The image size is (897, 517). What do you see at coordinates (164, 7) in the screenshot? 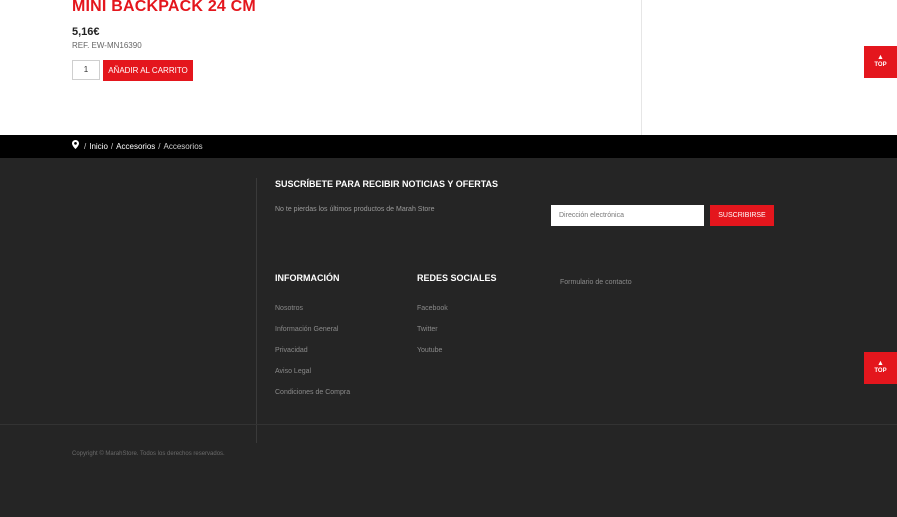
I see `product-title: MINI BACKPACK 24 CM` at bounding box center [164, 7].